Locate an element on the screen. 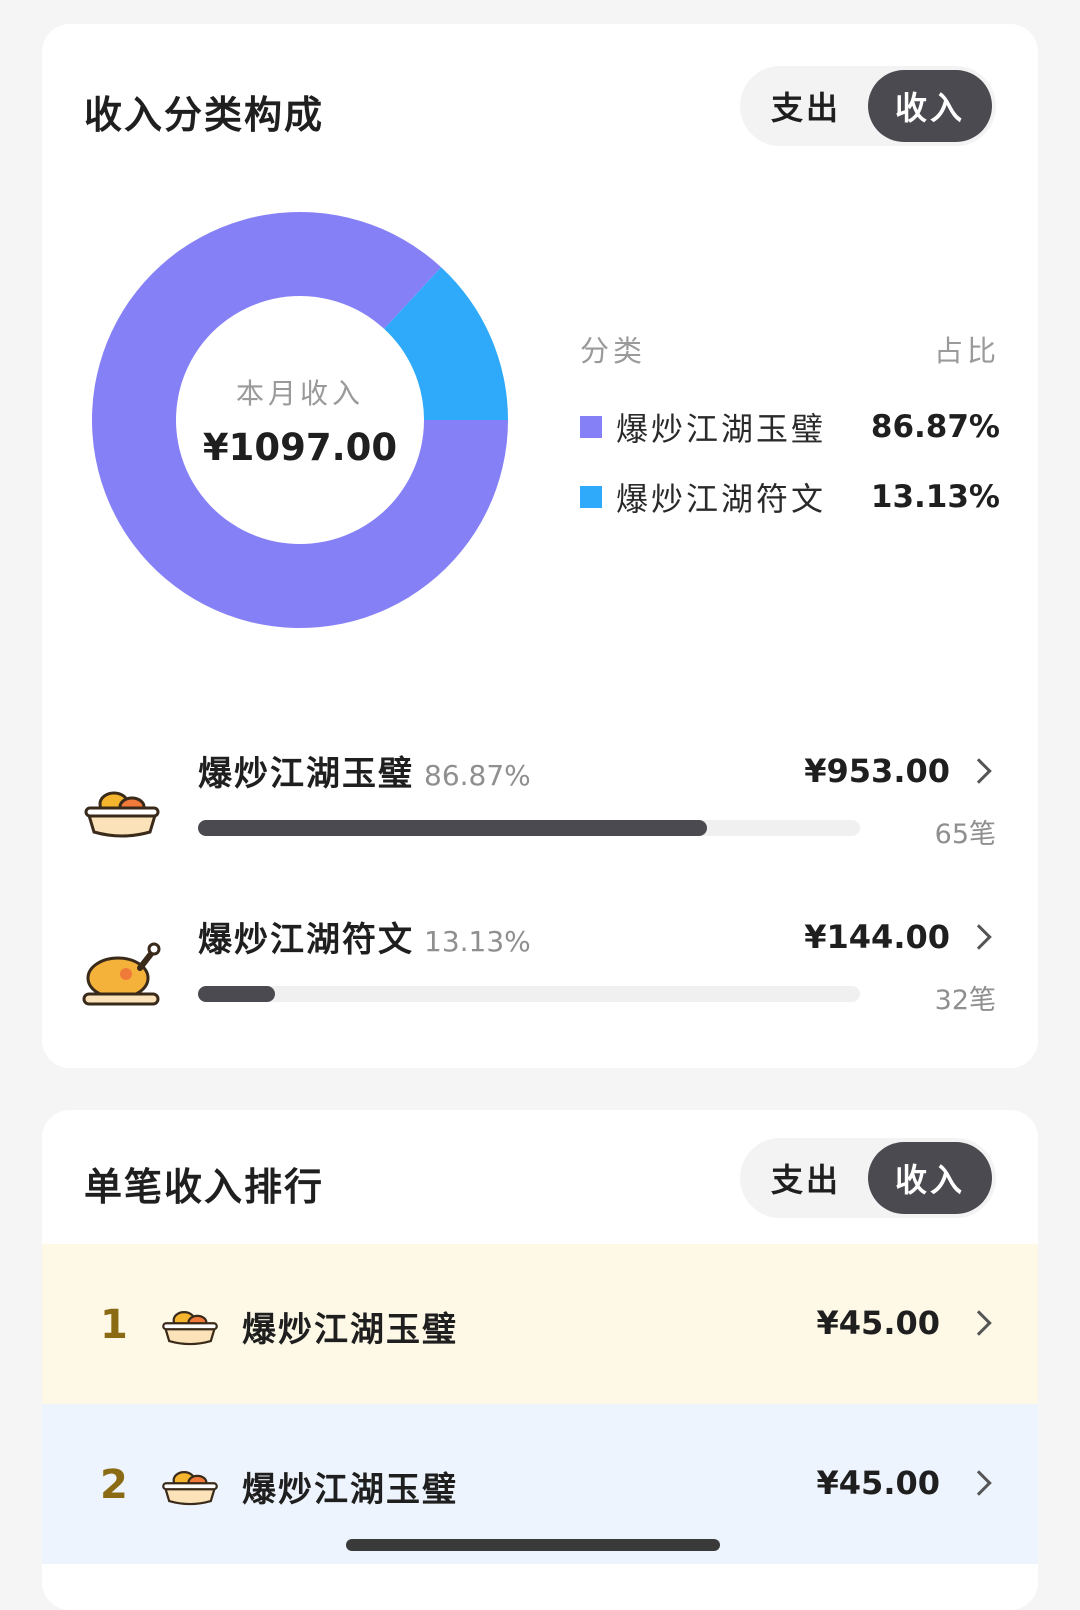 The image size is (1080, 1610). category-row: 爆炒江湖符文 13.13% ¥144.00 32笔 is located at coordinates (540, 974).